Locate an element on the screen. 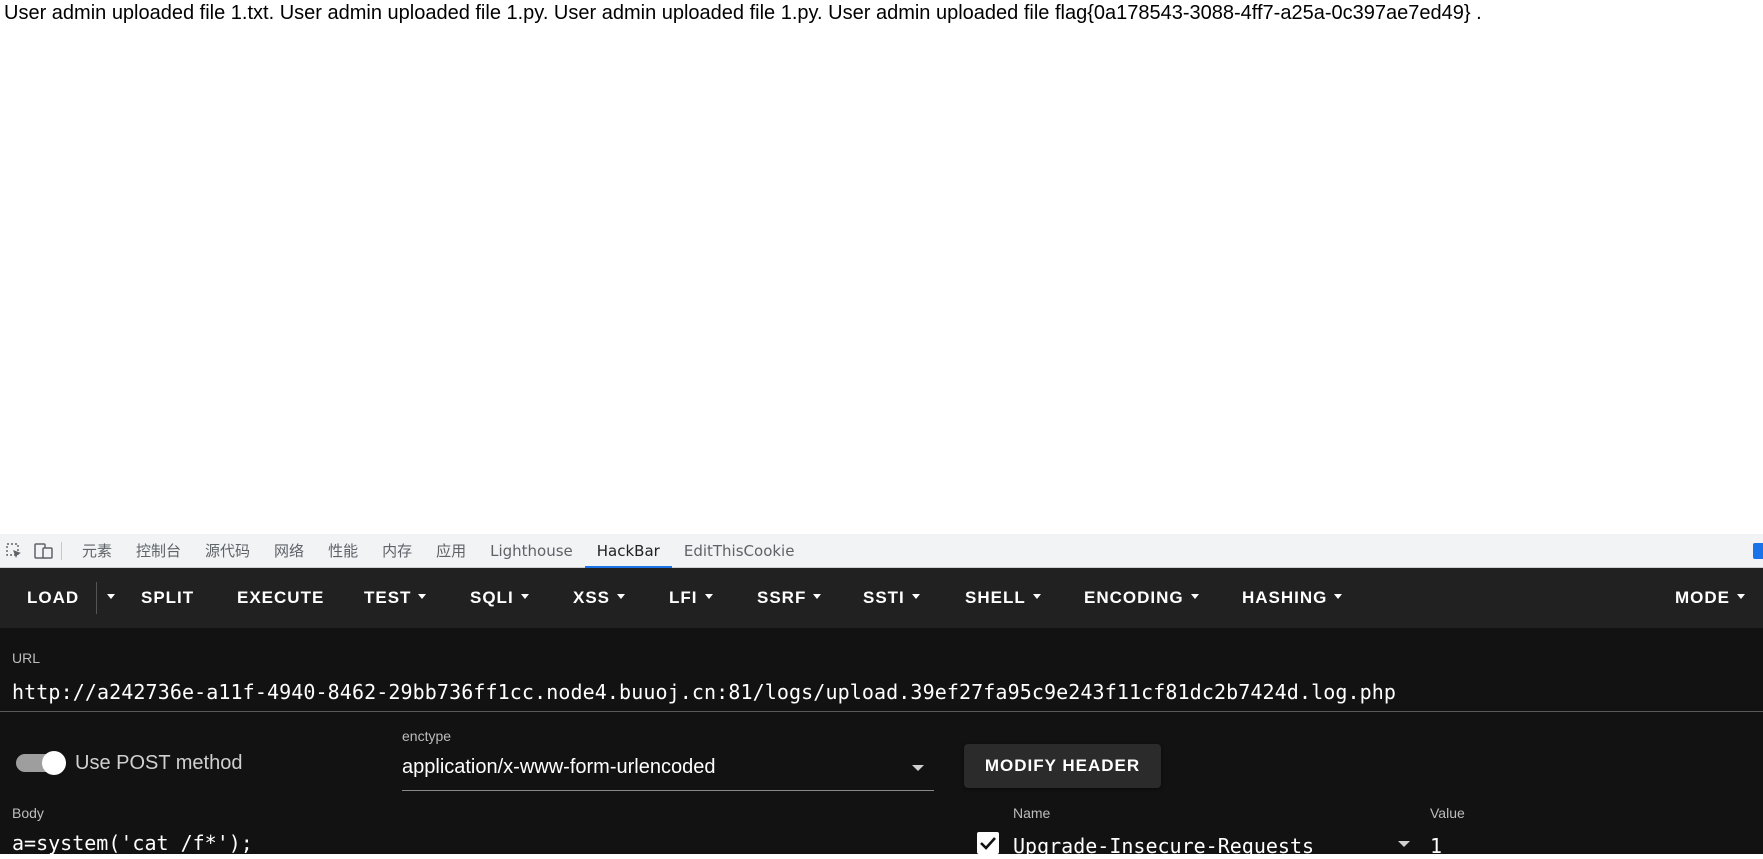  tab-sources: 源代码 is located at coordinates (227, 551).